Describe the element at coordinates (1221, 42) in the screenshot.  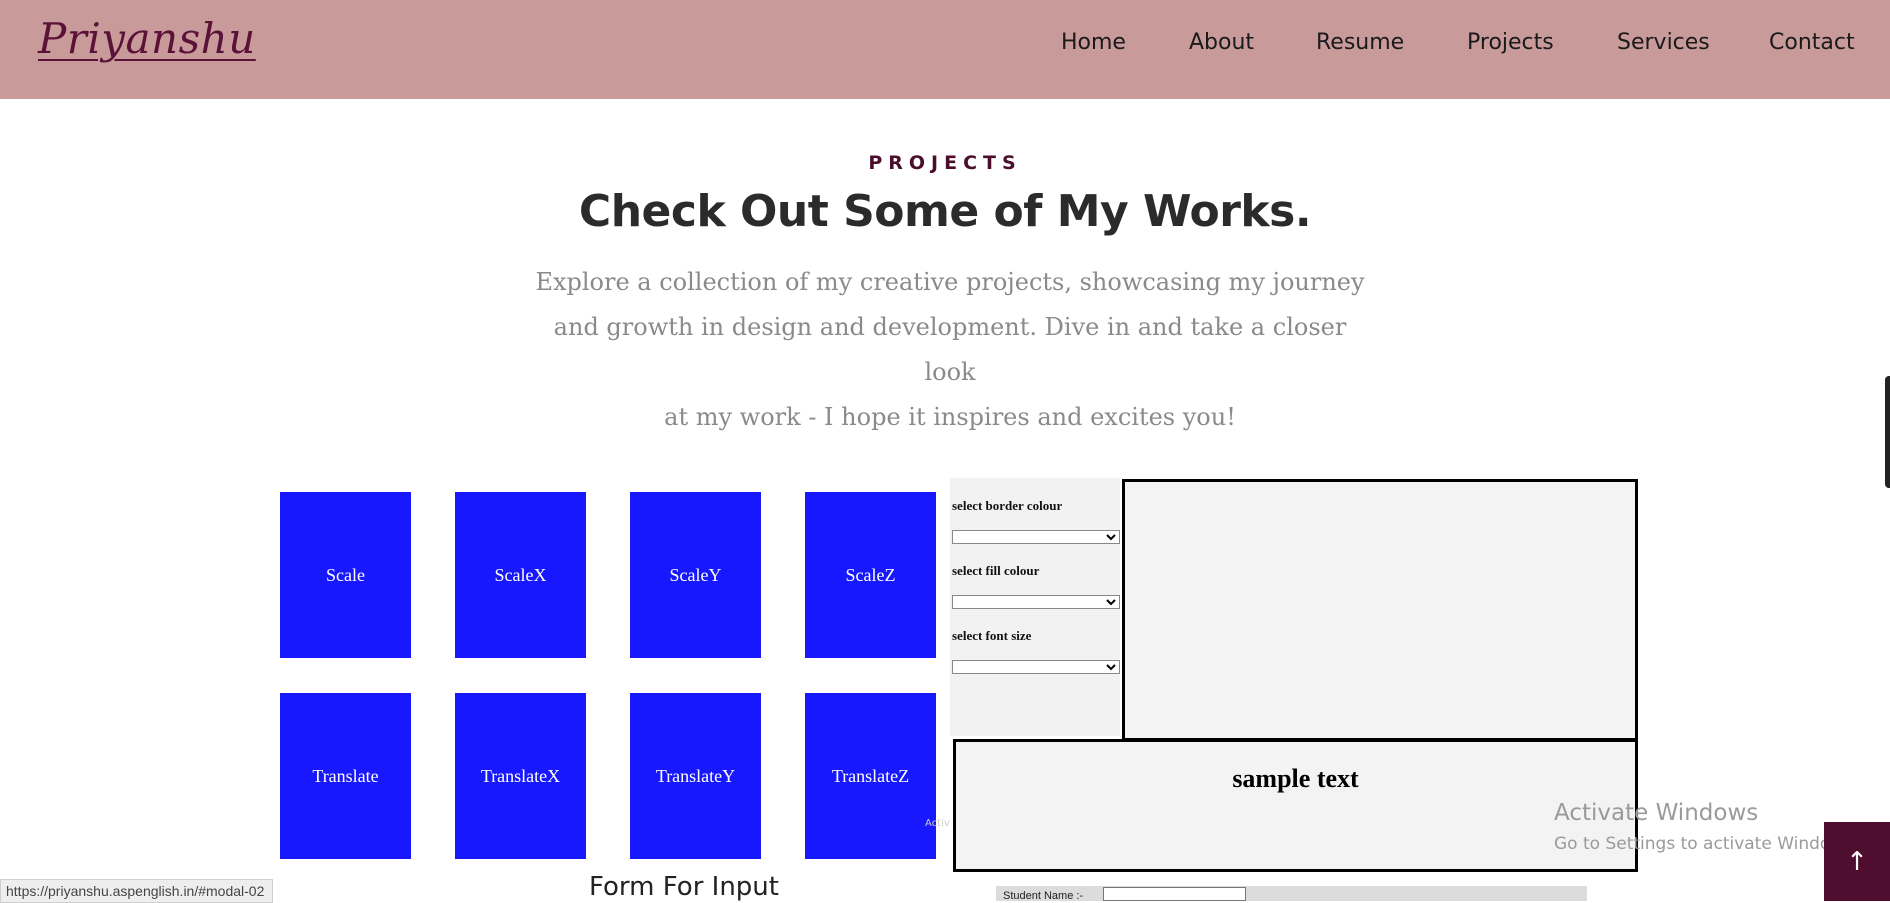
I see `nav-about: About` at that location.